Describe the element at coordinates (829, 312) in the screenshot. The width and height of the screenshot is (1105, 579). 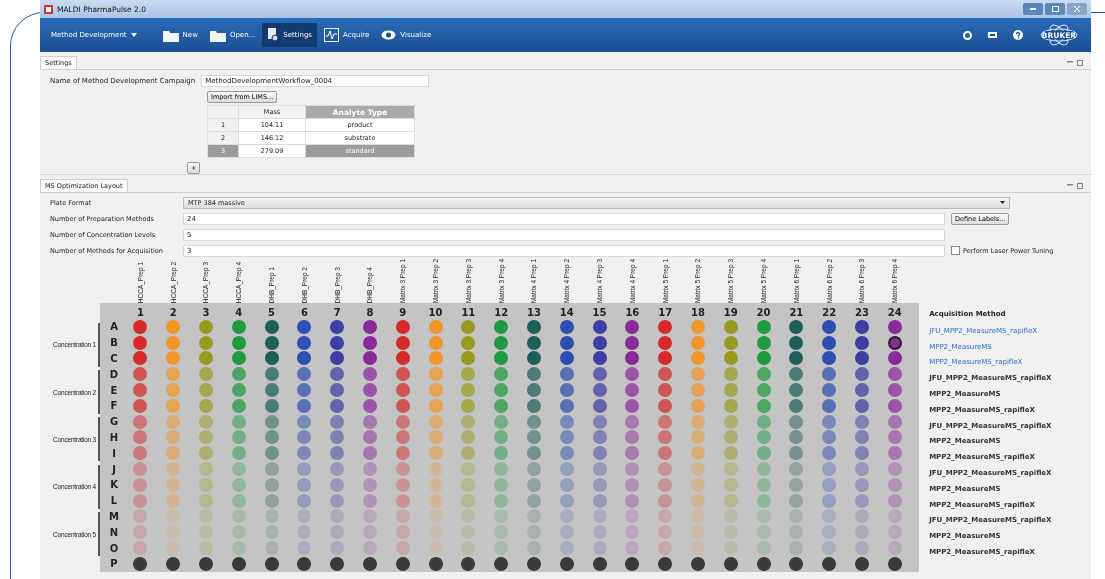
I see `column-number: 22` at that location.